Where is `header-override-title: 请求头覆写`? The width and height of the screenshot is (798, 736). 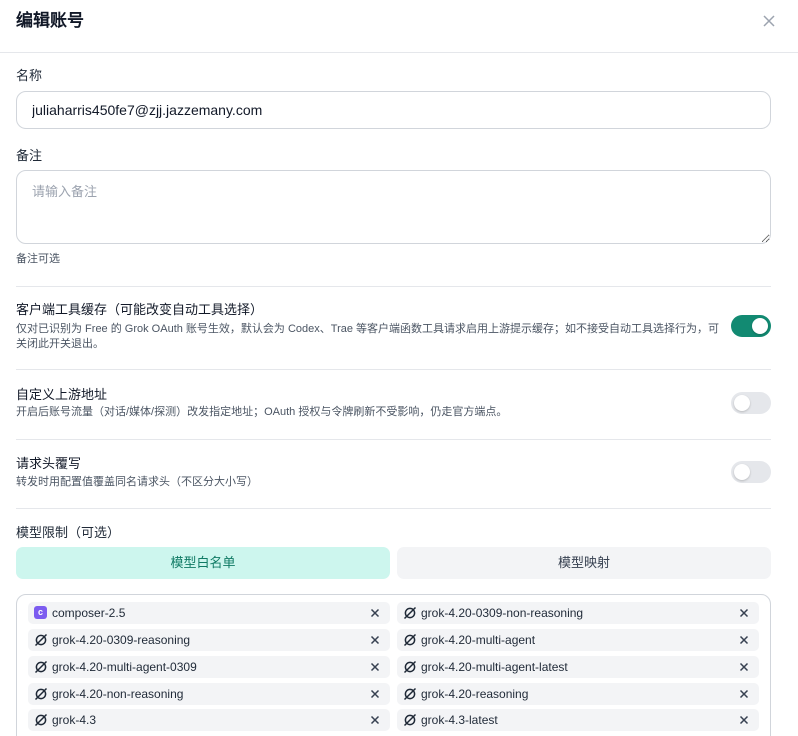
header-override-title: 请求头覆写 is located at coordinates (49, 463).